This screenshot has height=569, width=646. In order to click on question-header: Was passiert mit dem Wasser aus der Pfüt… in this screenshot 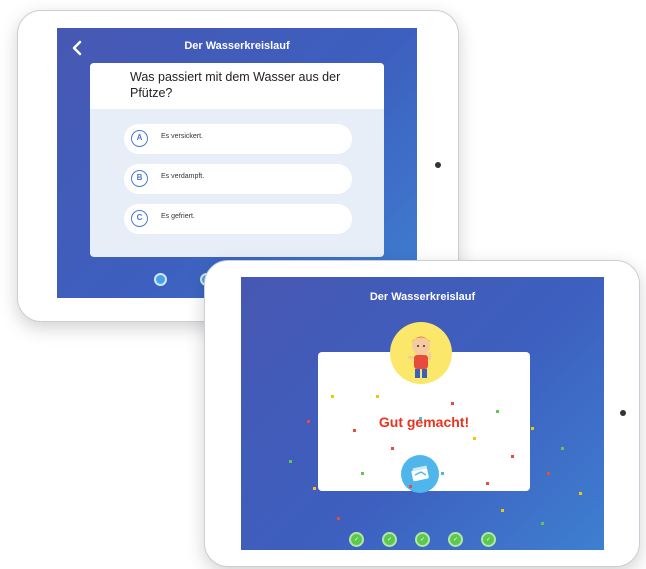, I will do `click(237, 86)`.